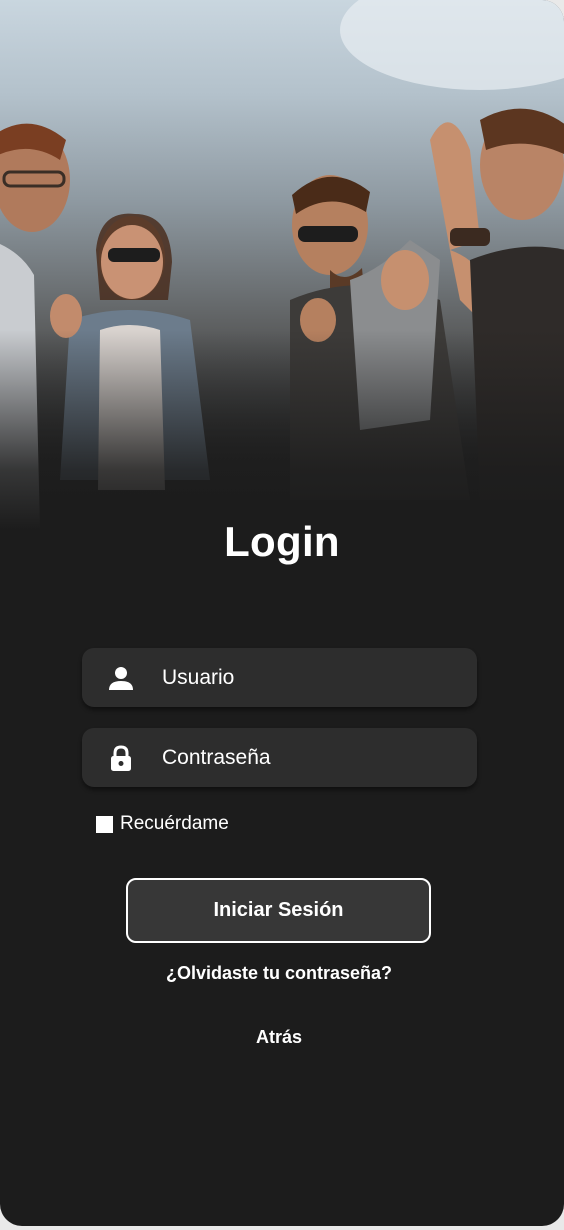 The image size is (564, 1230). Describe the element at coordinates (121, 758) in the screenshot. I see `lock-icon` at that location.